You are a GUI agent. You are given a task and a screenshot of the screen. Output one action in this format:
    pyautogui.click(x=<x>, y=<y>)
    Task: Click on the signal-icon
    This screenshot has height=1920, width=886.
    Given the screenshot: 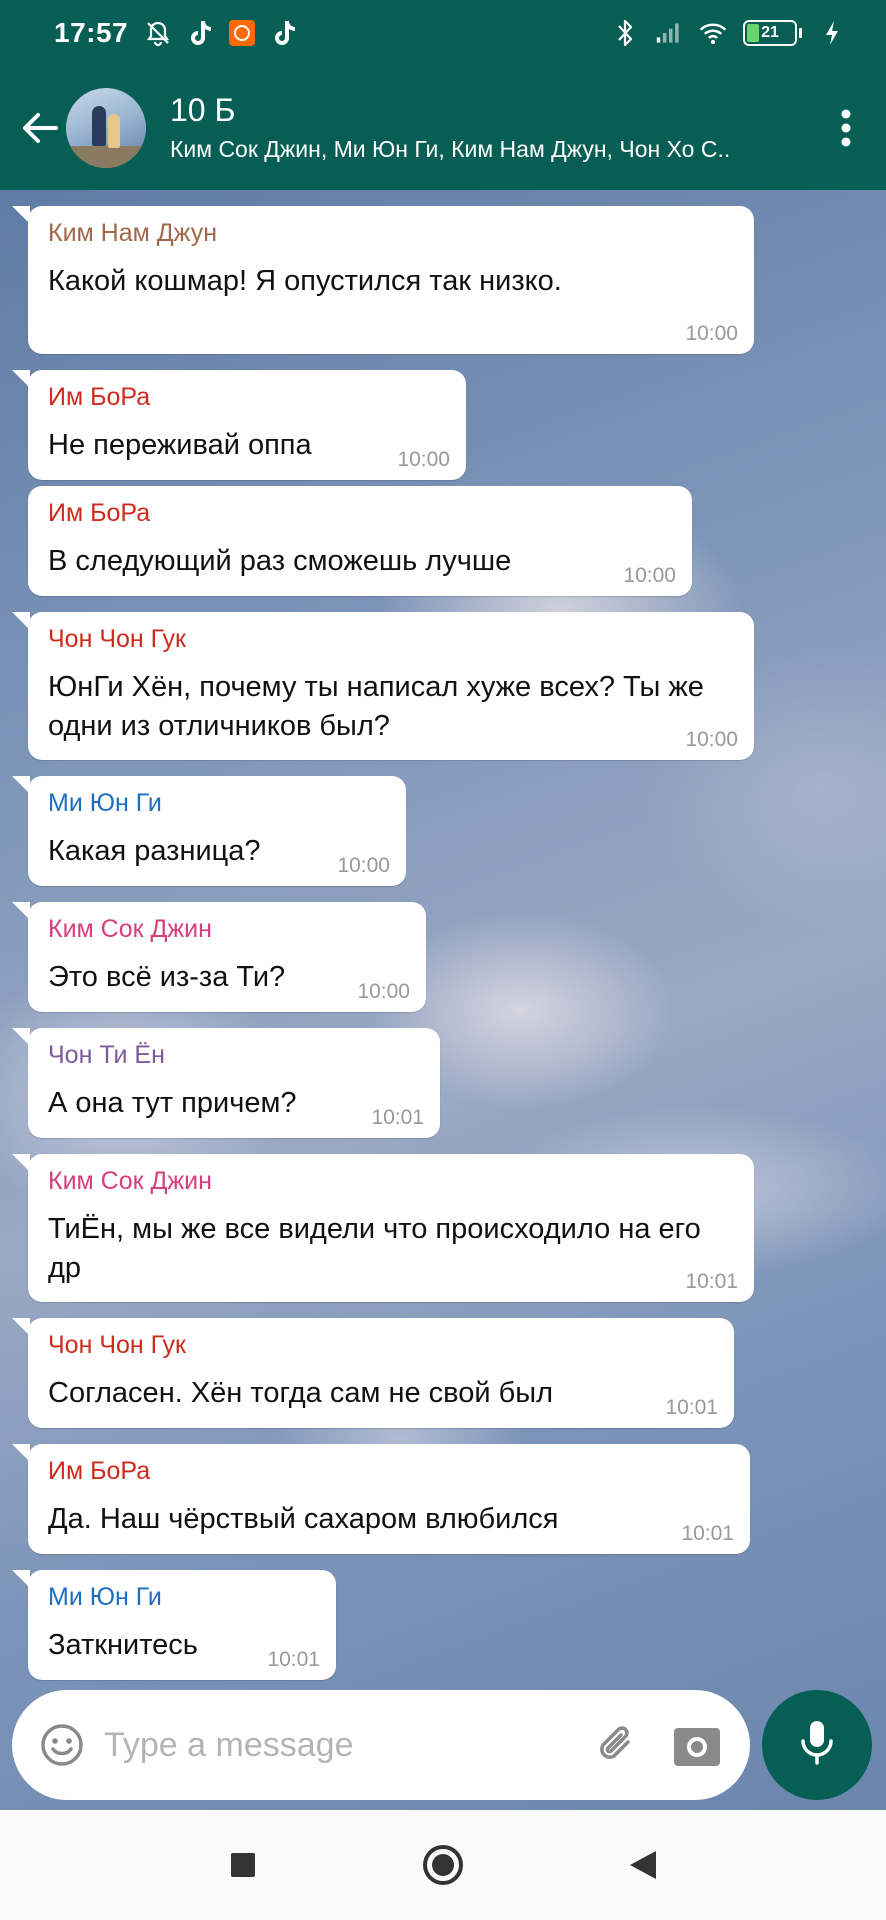 What is the action you would take?
    pyautogui.click(x=669, y=33)
    